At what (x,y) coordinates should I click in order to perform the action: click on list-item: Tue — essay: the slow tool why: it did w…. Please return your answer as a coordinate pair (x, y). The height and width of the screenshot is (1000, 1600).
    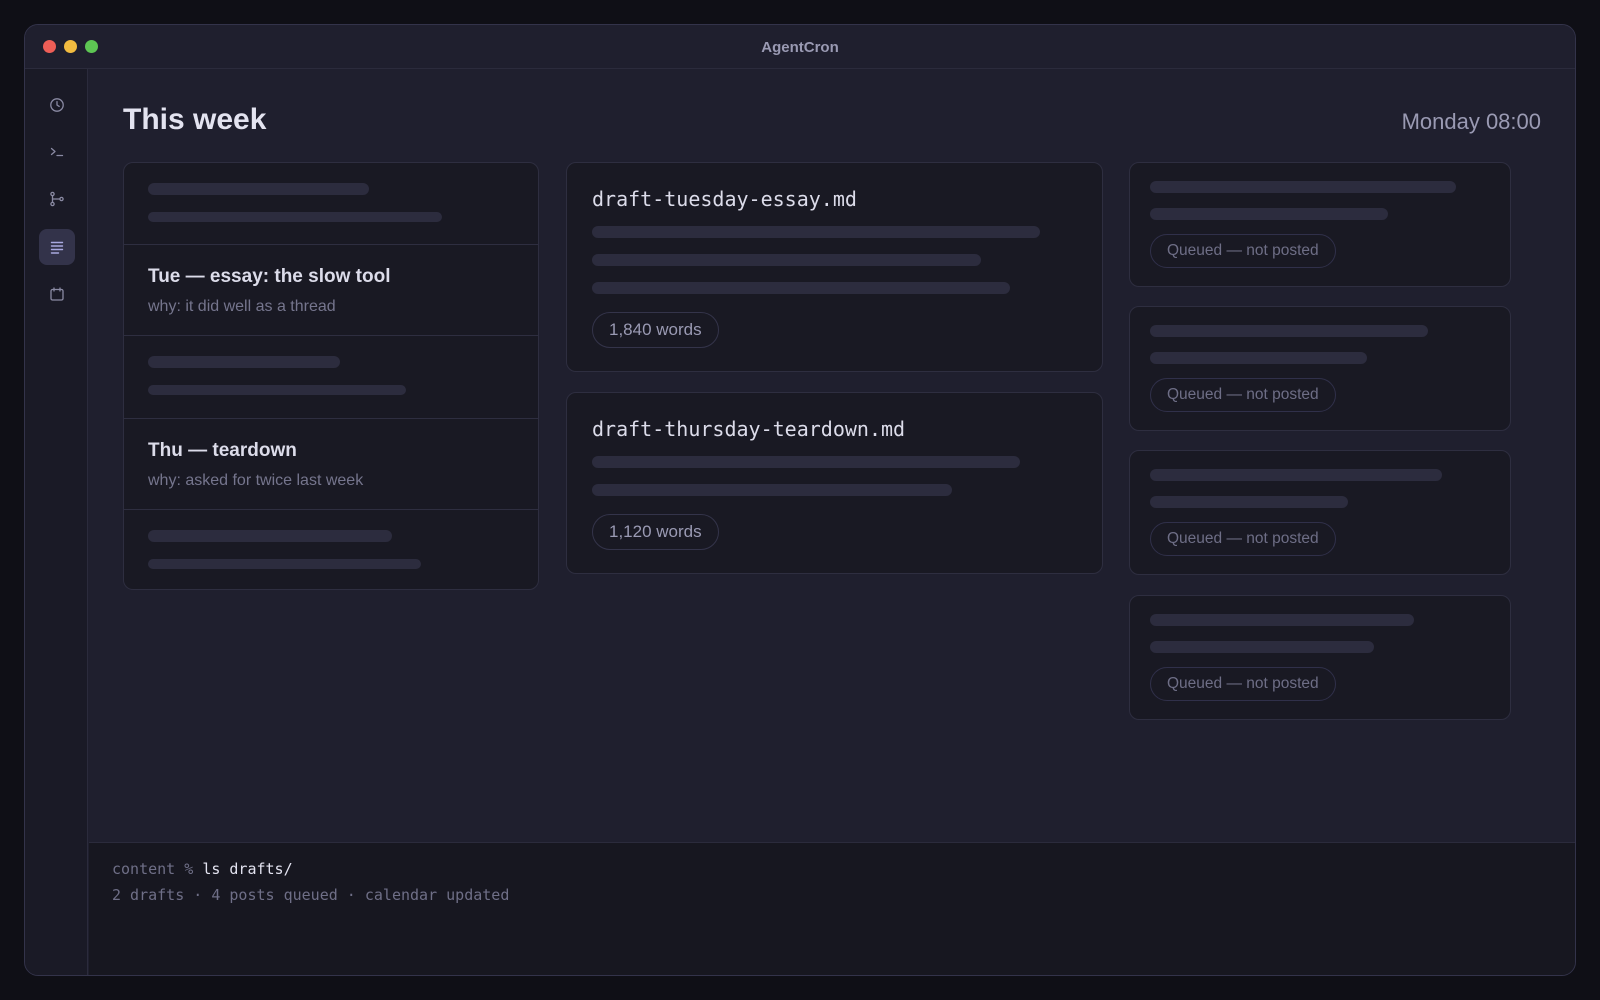
    Looking at the image, I should click on (331, 290).